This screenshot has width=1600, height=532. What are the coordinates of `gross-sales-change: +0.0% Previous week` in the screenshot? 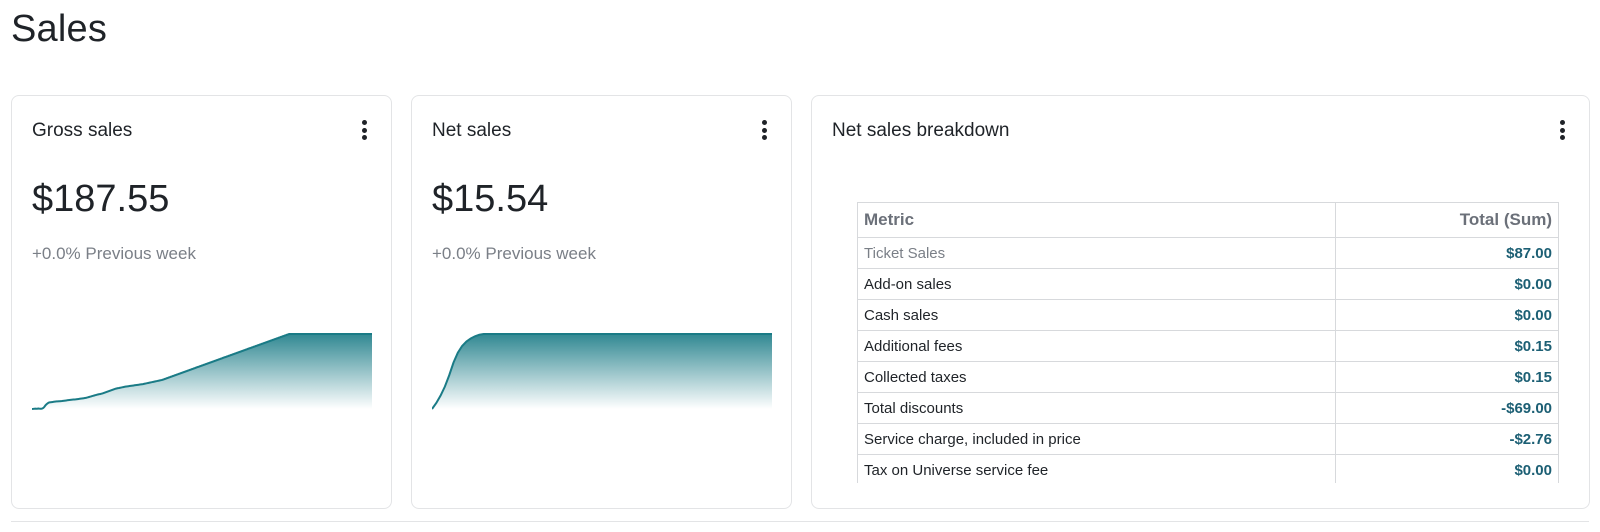 It's located at (114, 253).